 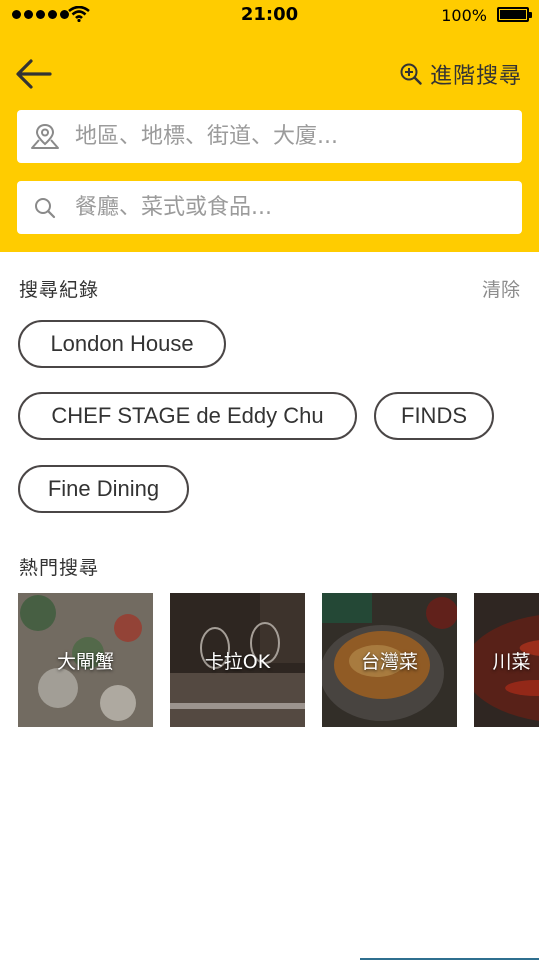 I want to click on popular-tile-hairy-crab: 大閘蟹, so click(x=85, y=660).